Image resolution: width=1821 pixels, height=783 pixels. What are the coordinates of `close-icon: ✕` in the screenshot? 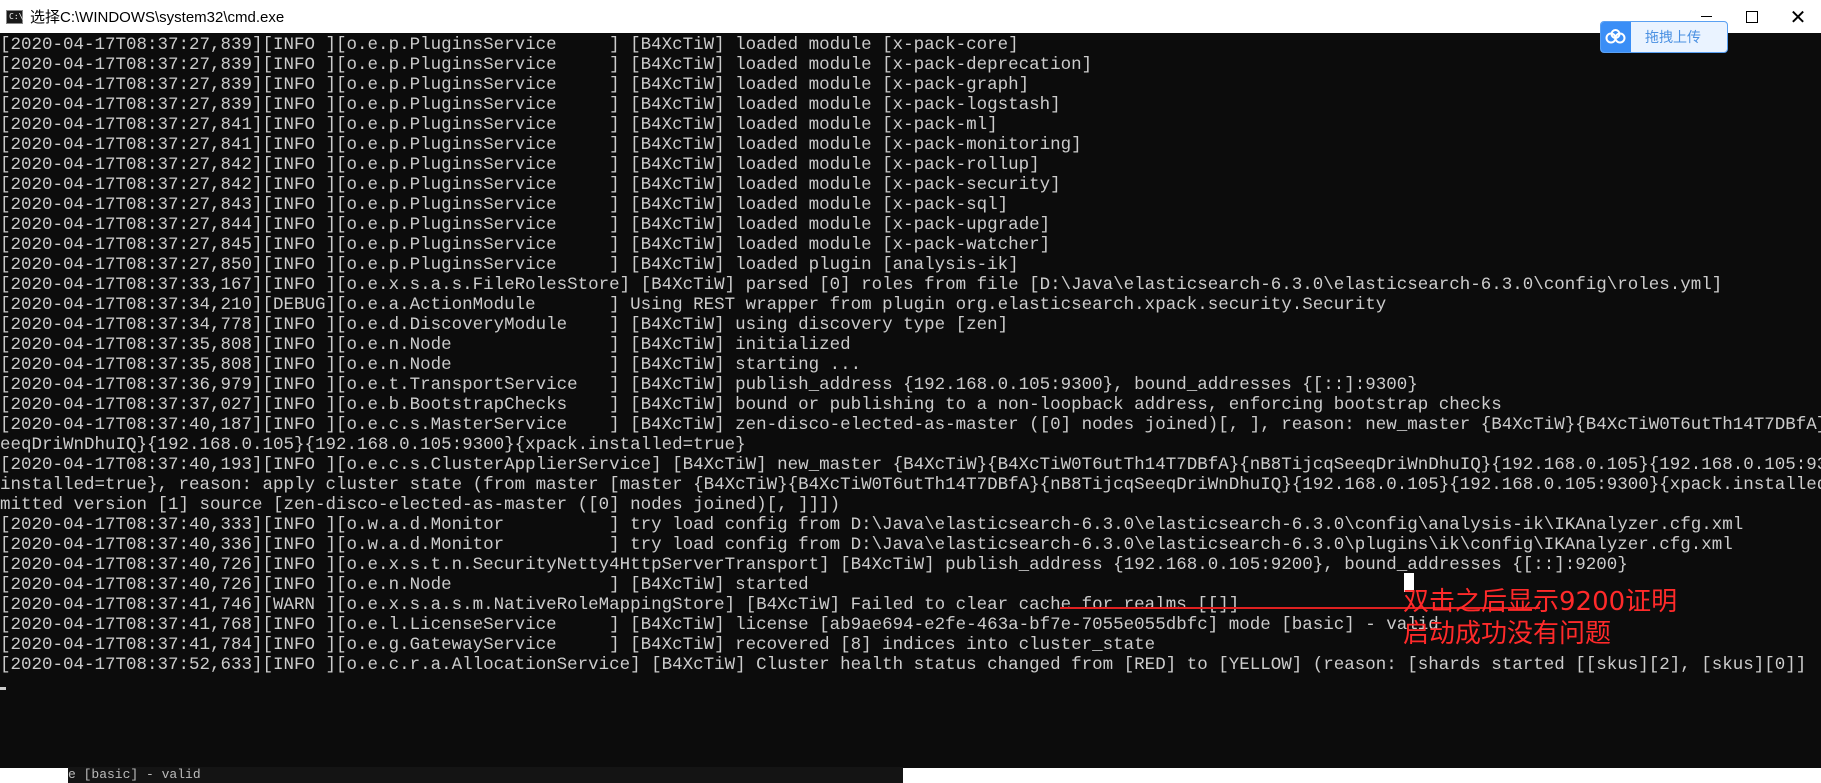 It's located at (1798, 16).